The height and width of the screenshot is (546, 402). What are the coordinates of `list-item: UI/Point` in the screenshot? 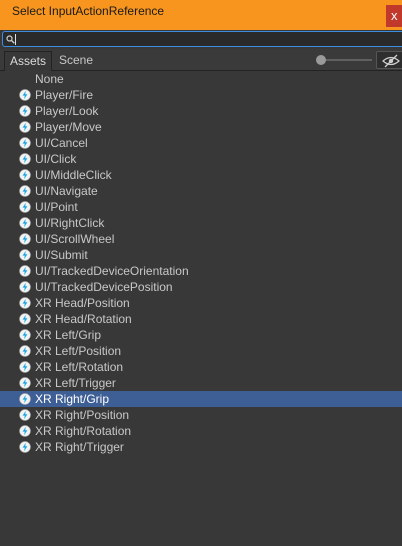 It's located at (201, 207).